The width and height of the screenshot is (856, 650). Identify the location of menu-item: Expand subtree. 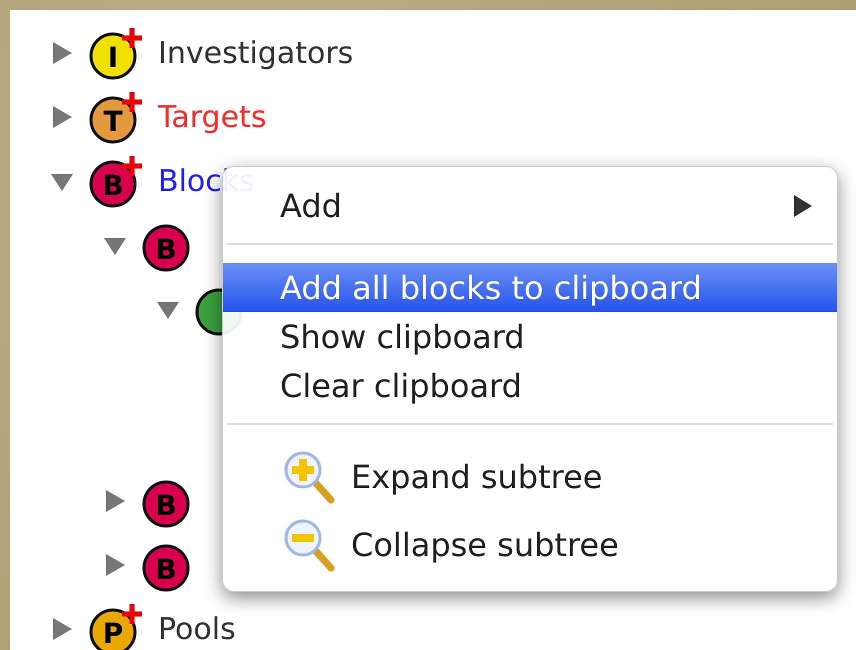
(530, 477).